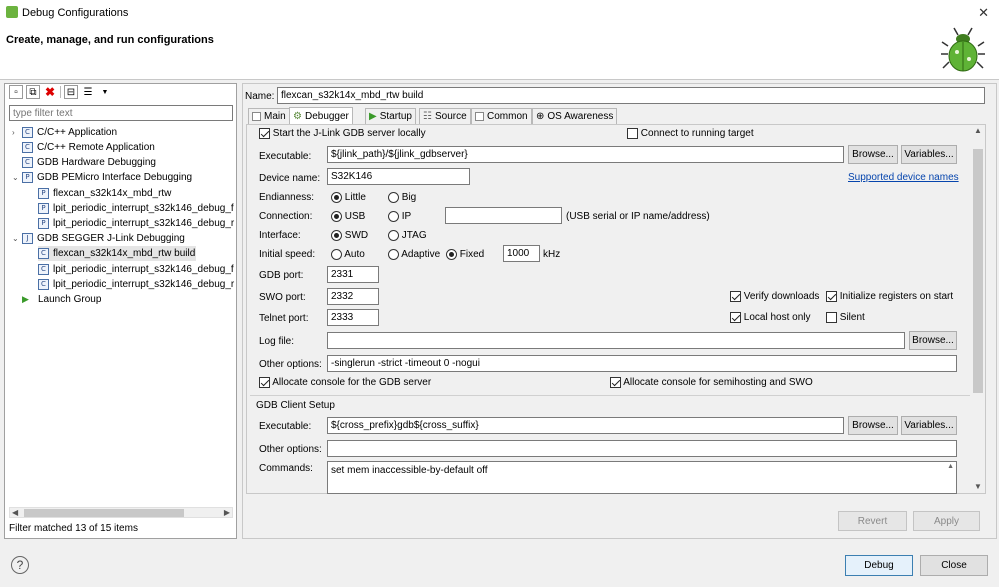  I want to click on little-option: Little, so click(348, 197).